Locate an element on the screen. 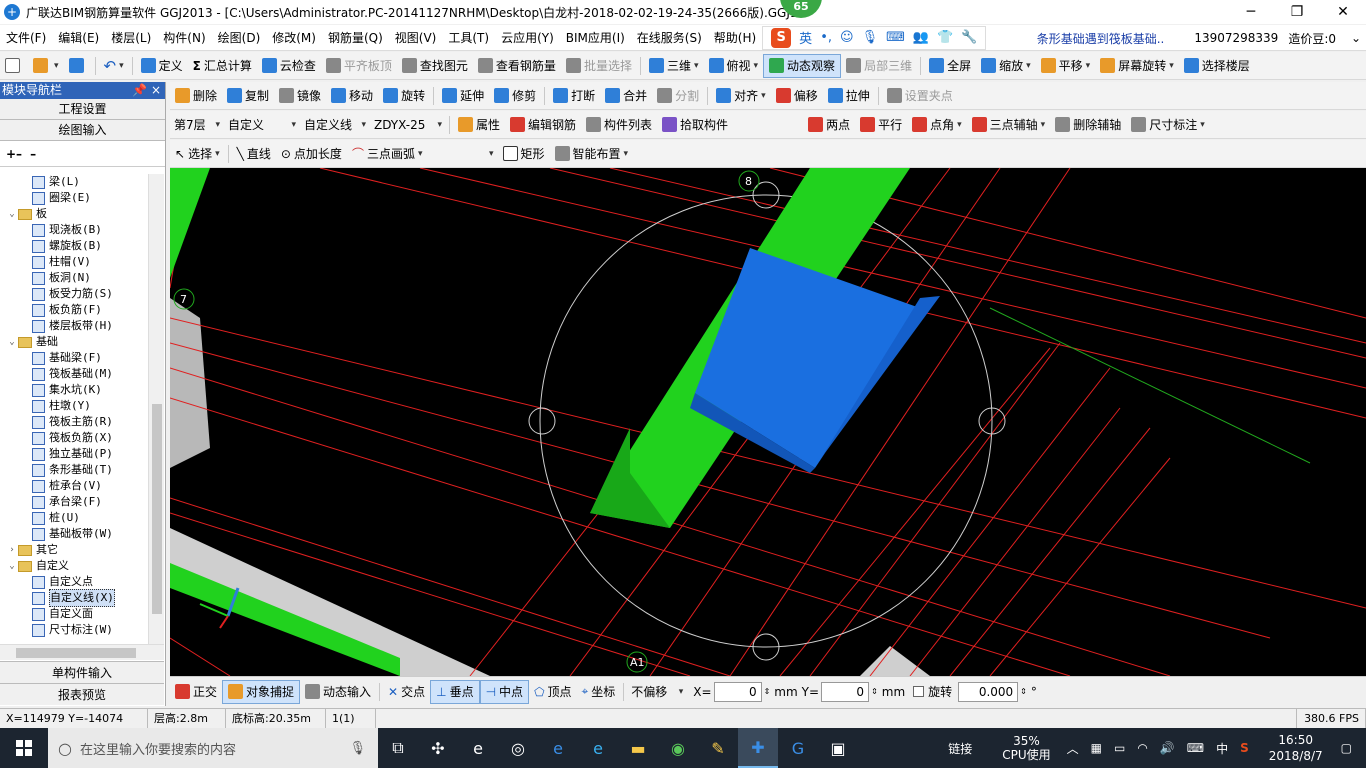 This screenshot has height=768, width=1366. tree-item: 现浇板(B) is located at coordinates (74, 230).